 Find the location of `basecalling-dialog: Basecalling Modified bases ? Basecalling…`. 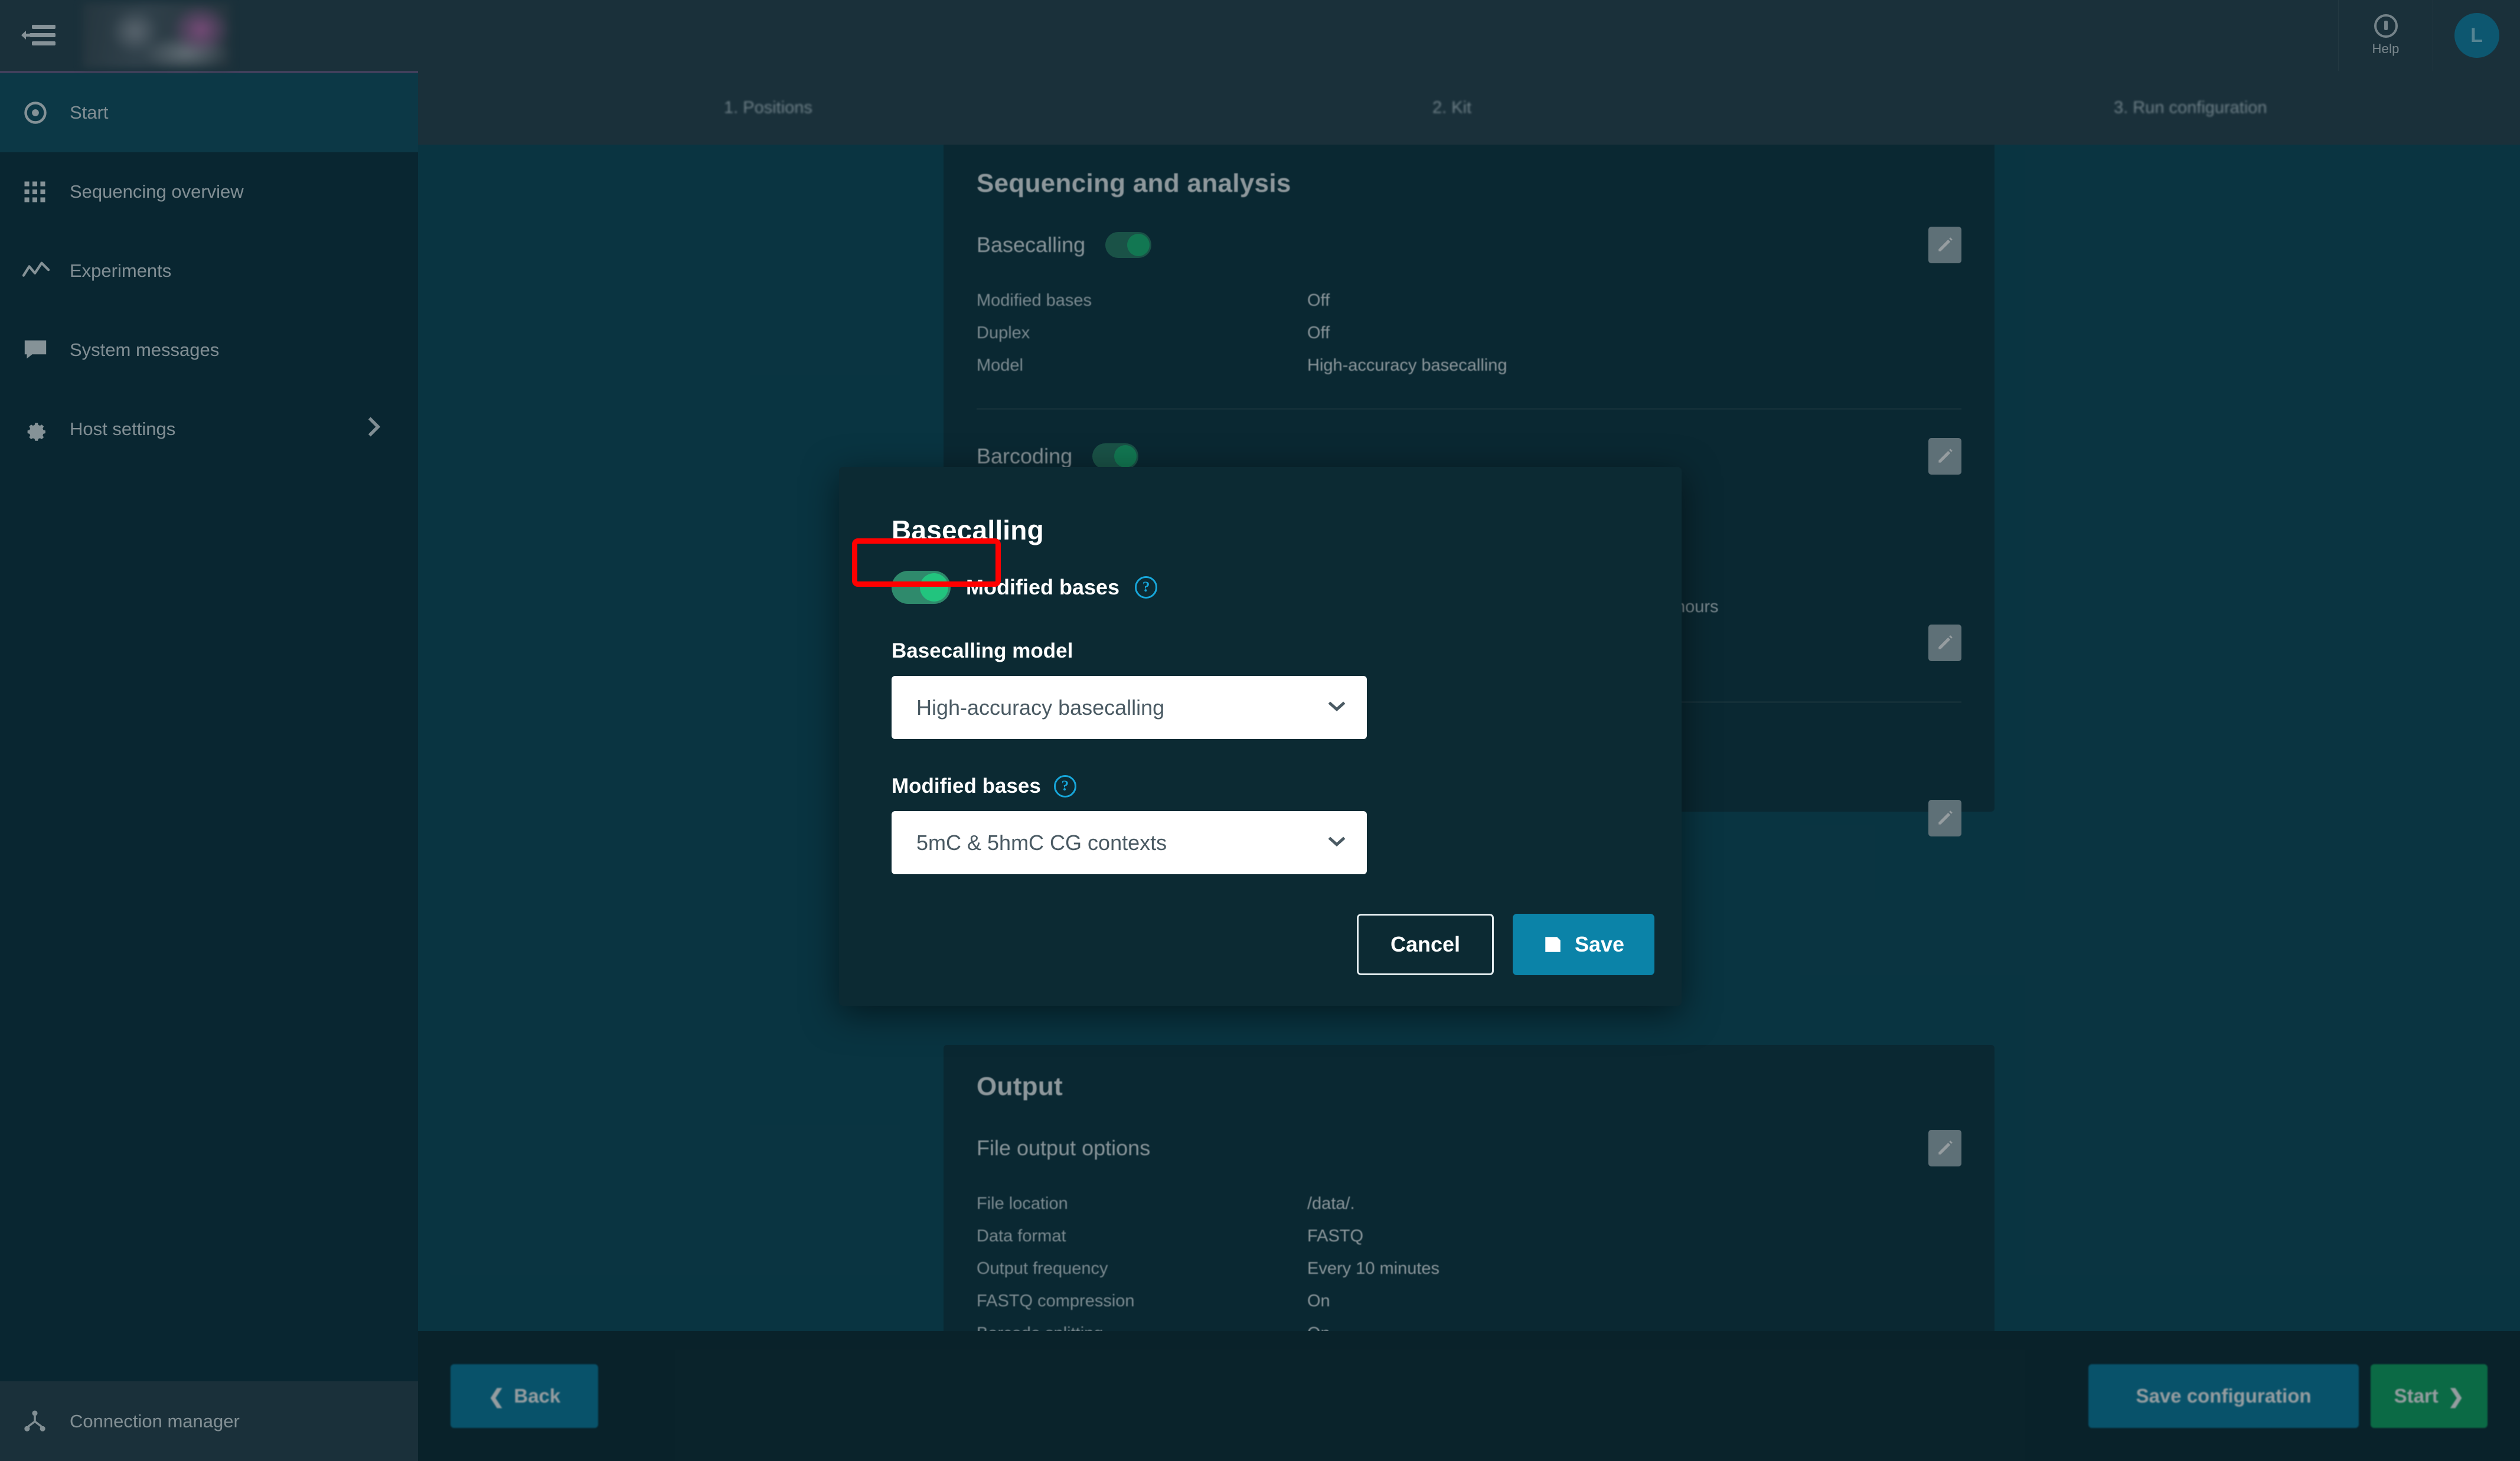

basecalling-dialog: Basecalling Modified bases ? Basecalling… is located at coordinates (1260, 736).